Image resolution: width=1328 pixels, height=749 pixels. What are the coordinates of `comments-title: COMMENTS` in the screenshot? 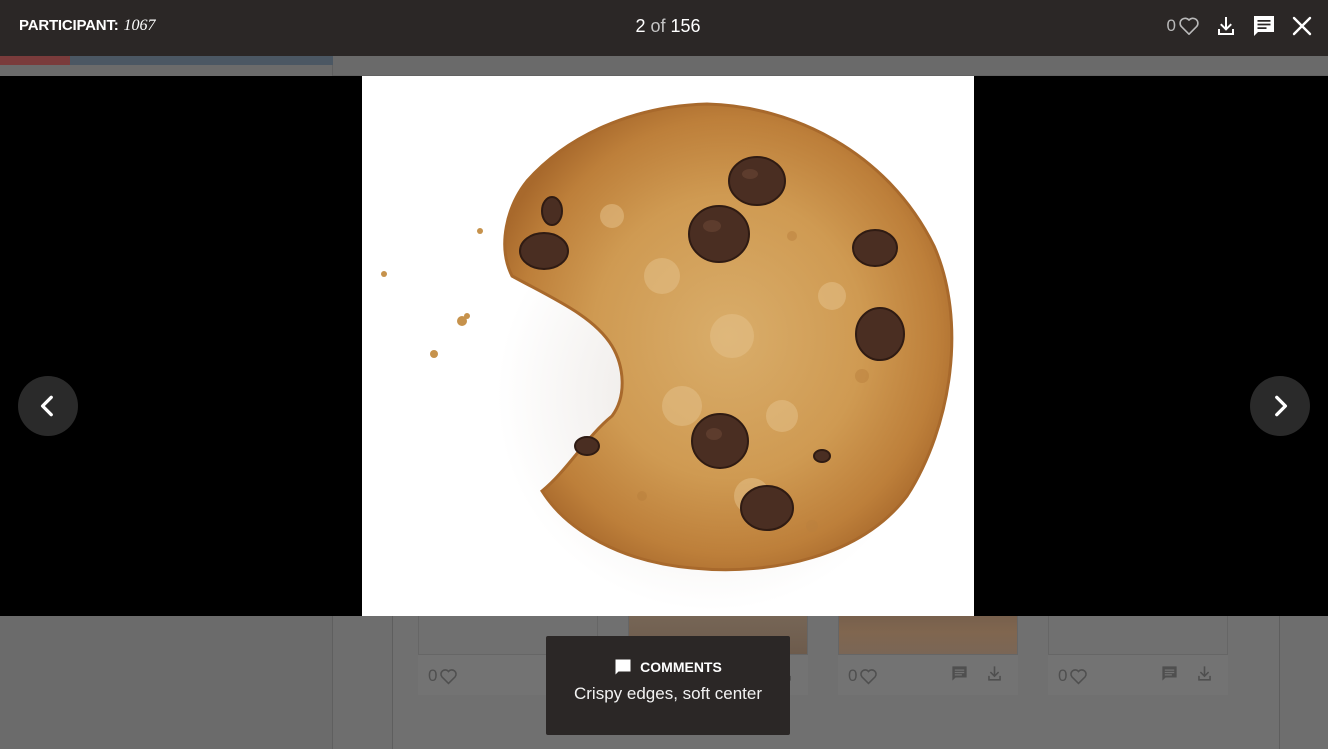 It's located at (681, 667).